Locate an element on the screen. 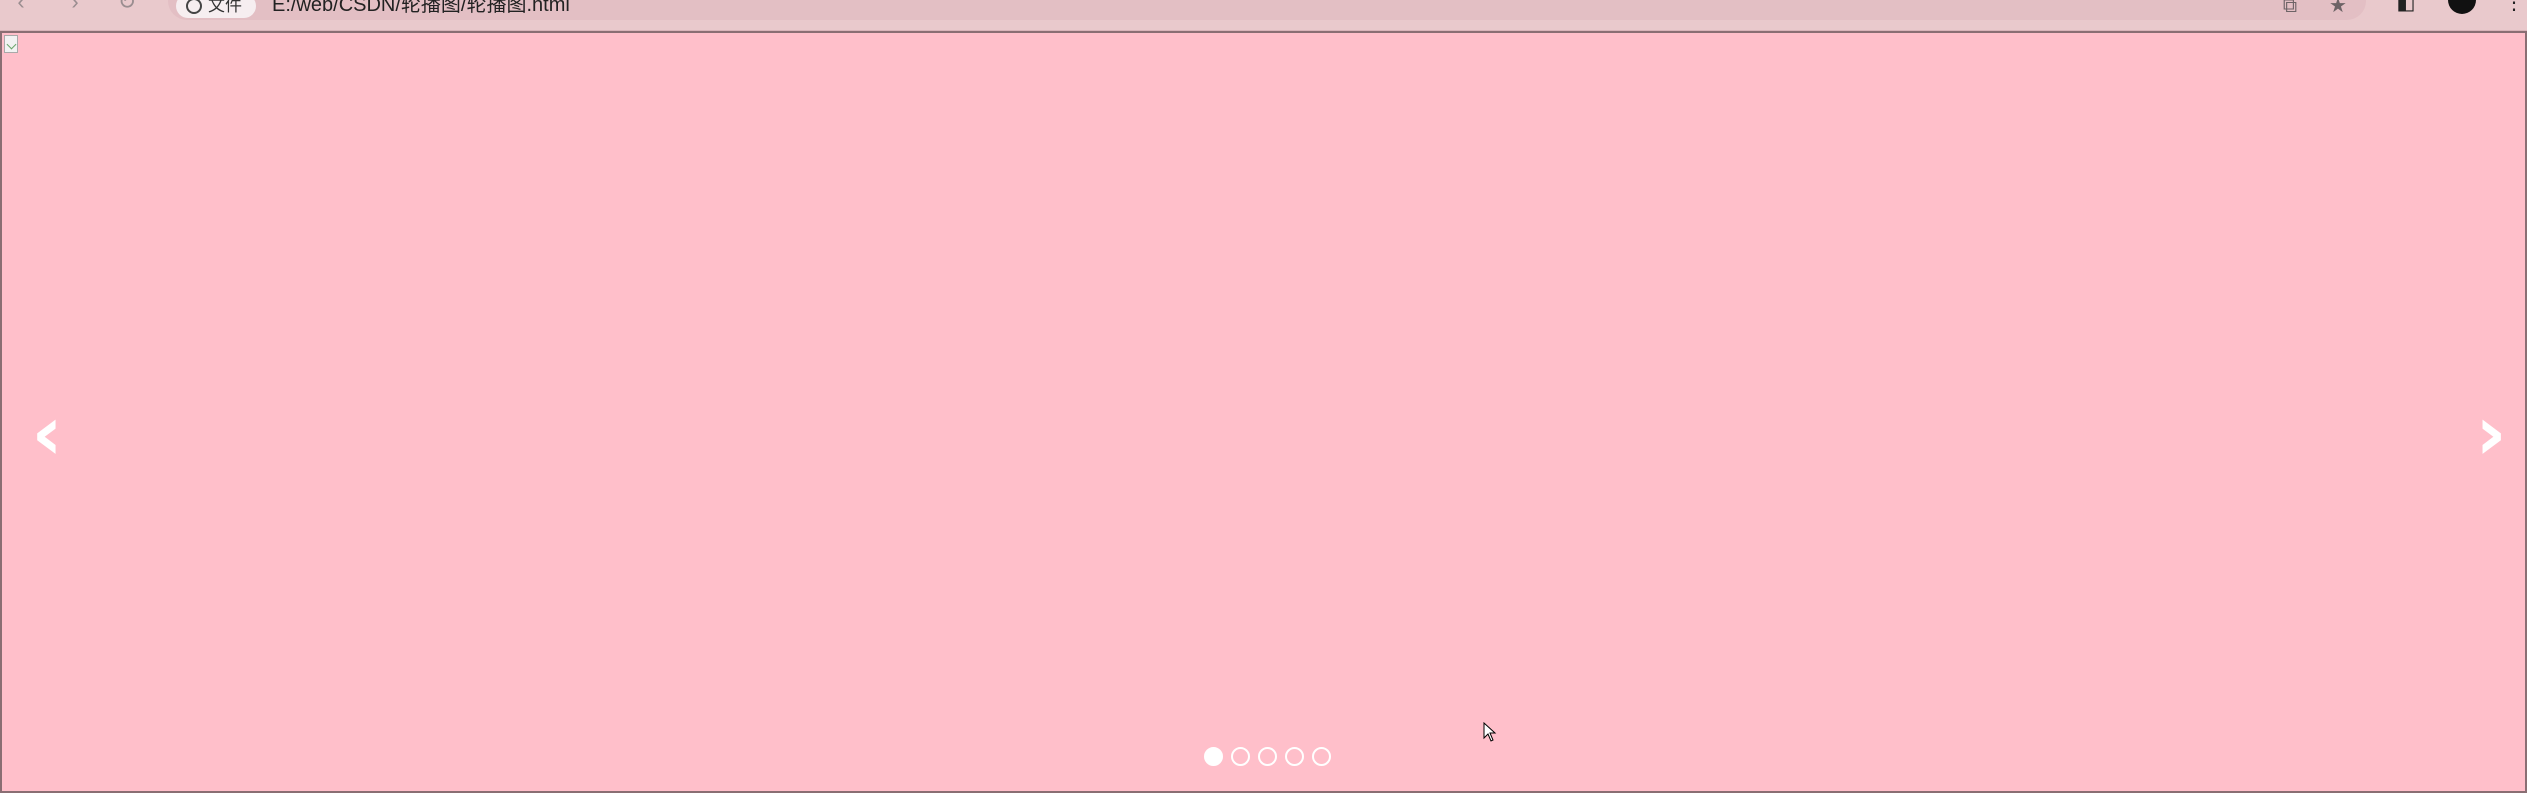 The height and width of the screenshot is (793, 2527). carousel-indicators is located at coordinates (1267, 756).